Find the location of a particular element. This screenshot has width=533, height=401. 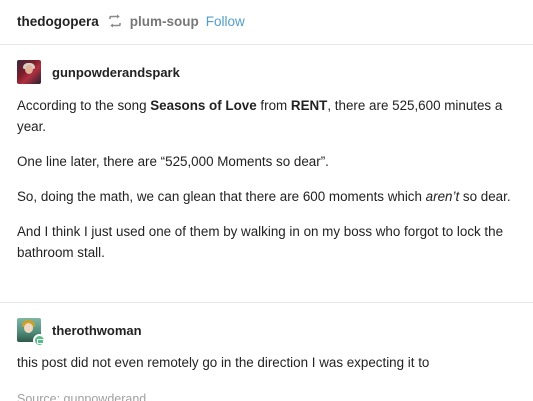

reblog-icon is located at coordinates (114, 21).